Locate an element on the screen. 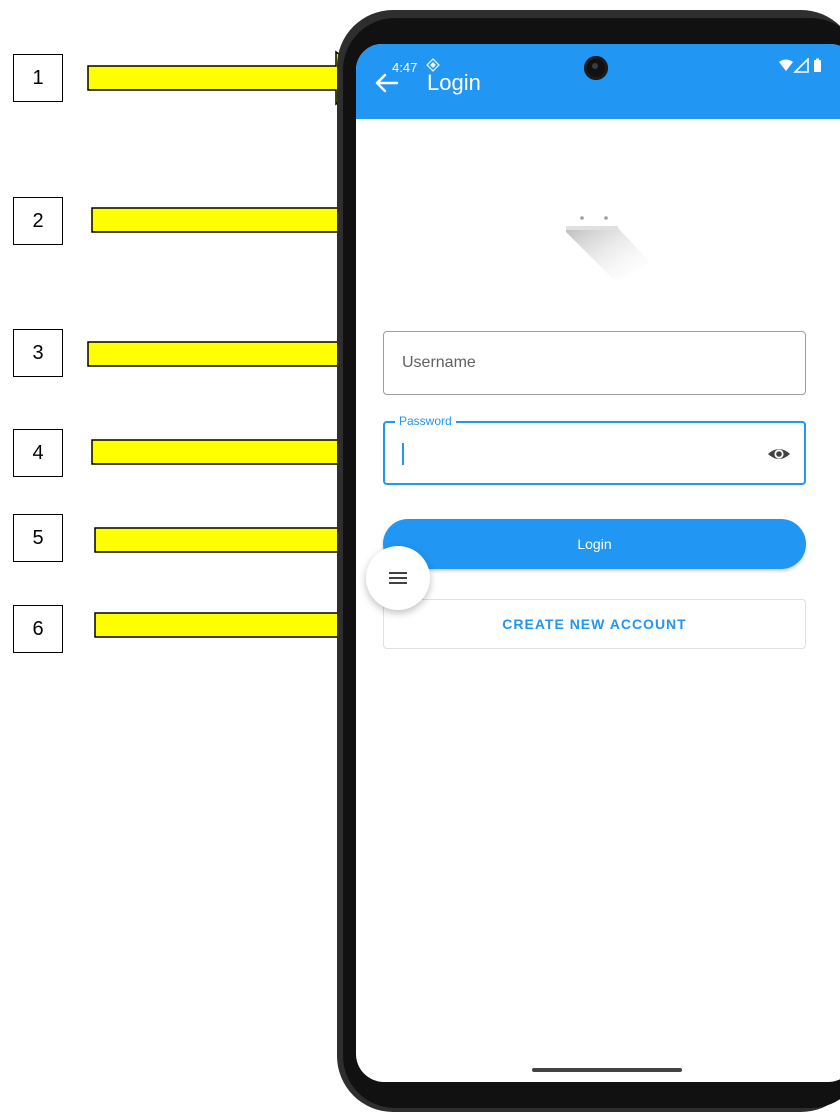  username-field is located at coordinates (594, 363).